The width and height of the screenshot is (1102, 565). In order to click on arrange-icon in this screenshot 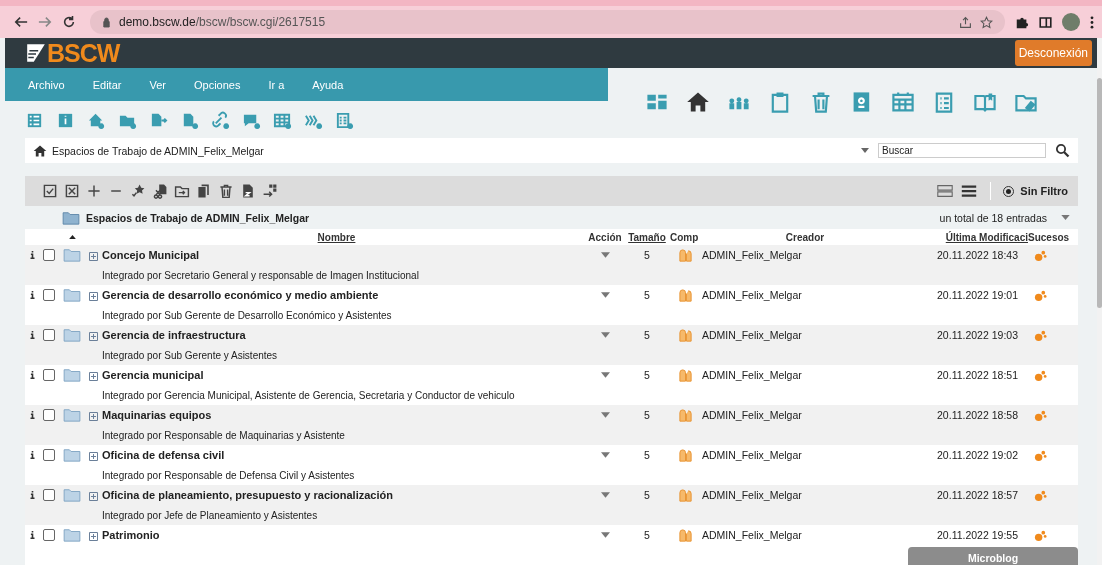, I will do `click(270, 191)`.